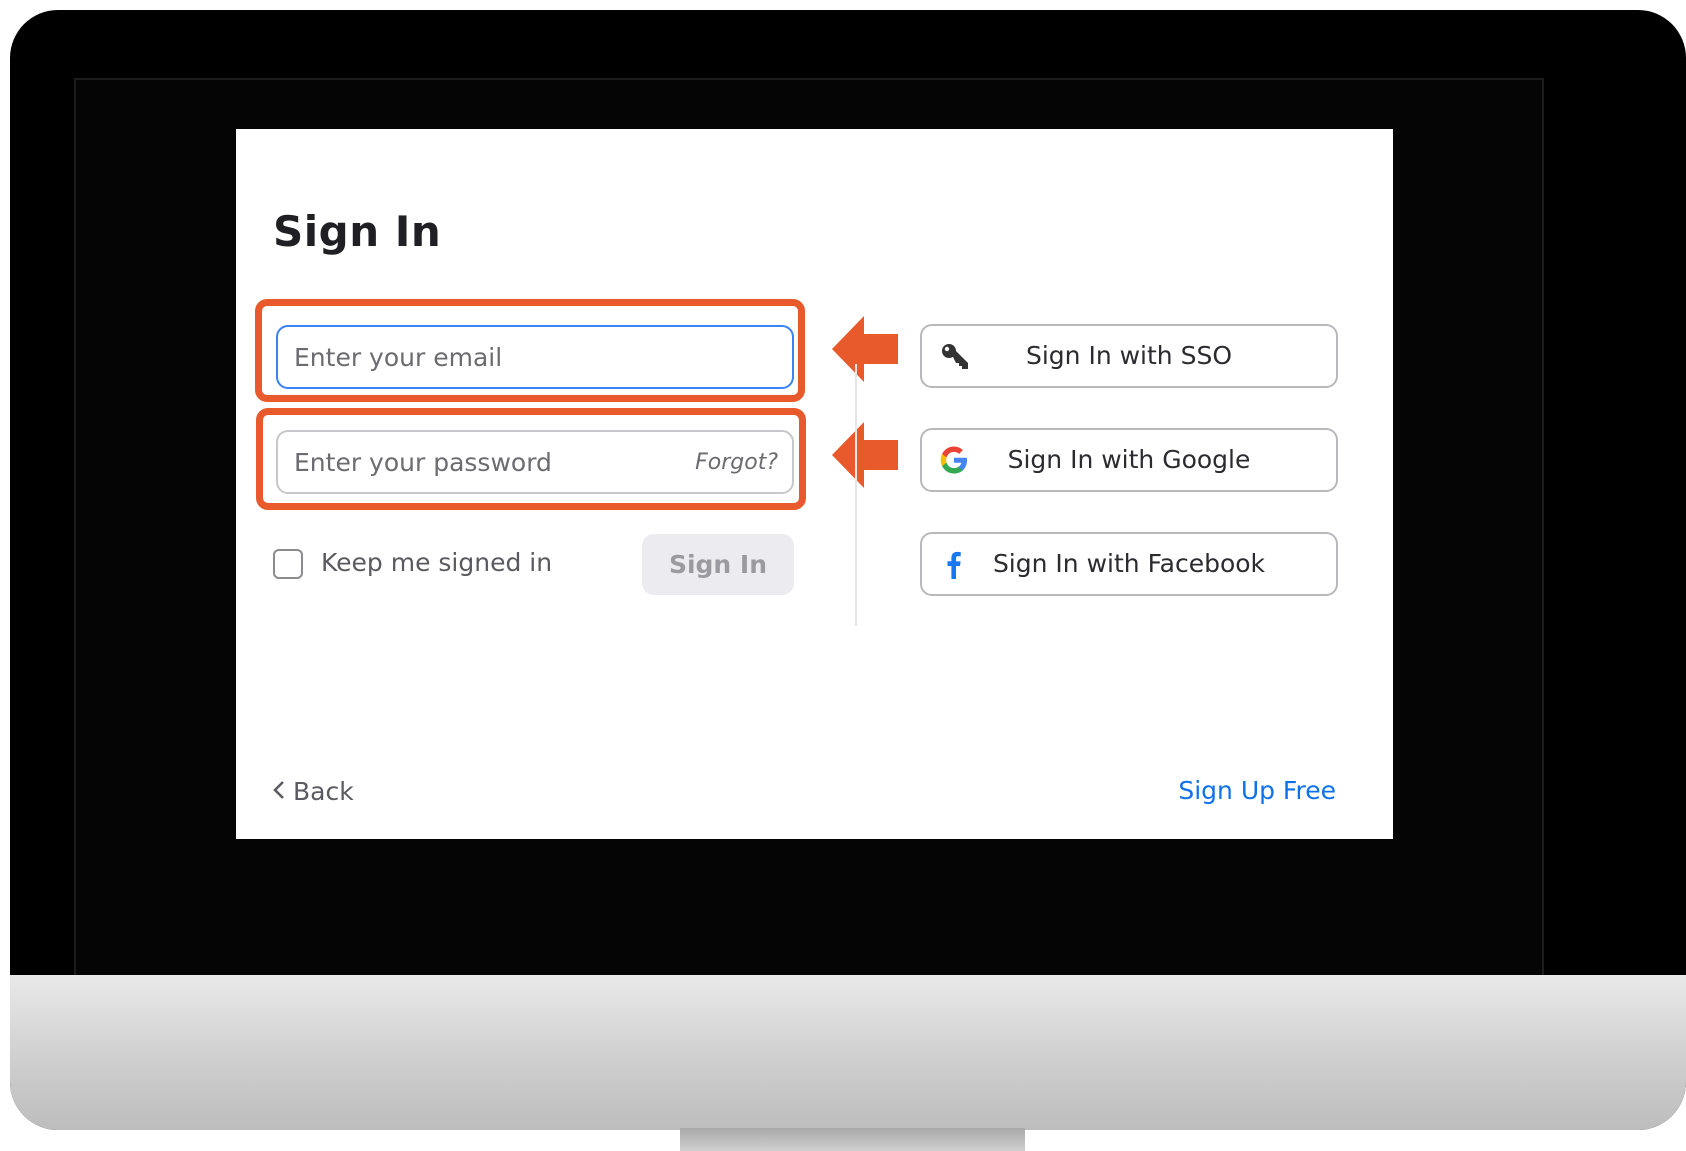  Describe the element at coordinates (535, 462) in the screenshot. I see `password-field: Forgot?` at that location.